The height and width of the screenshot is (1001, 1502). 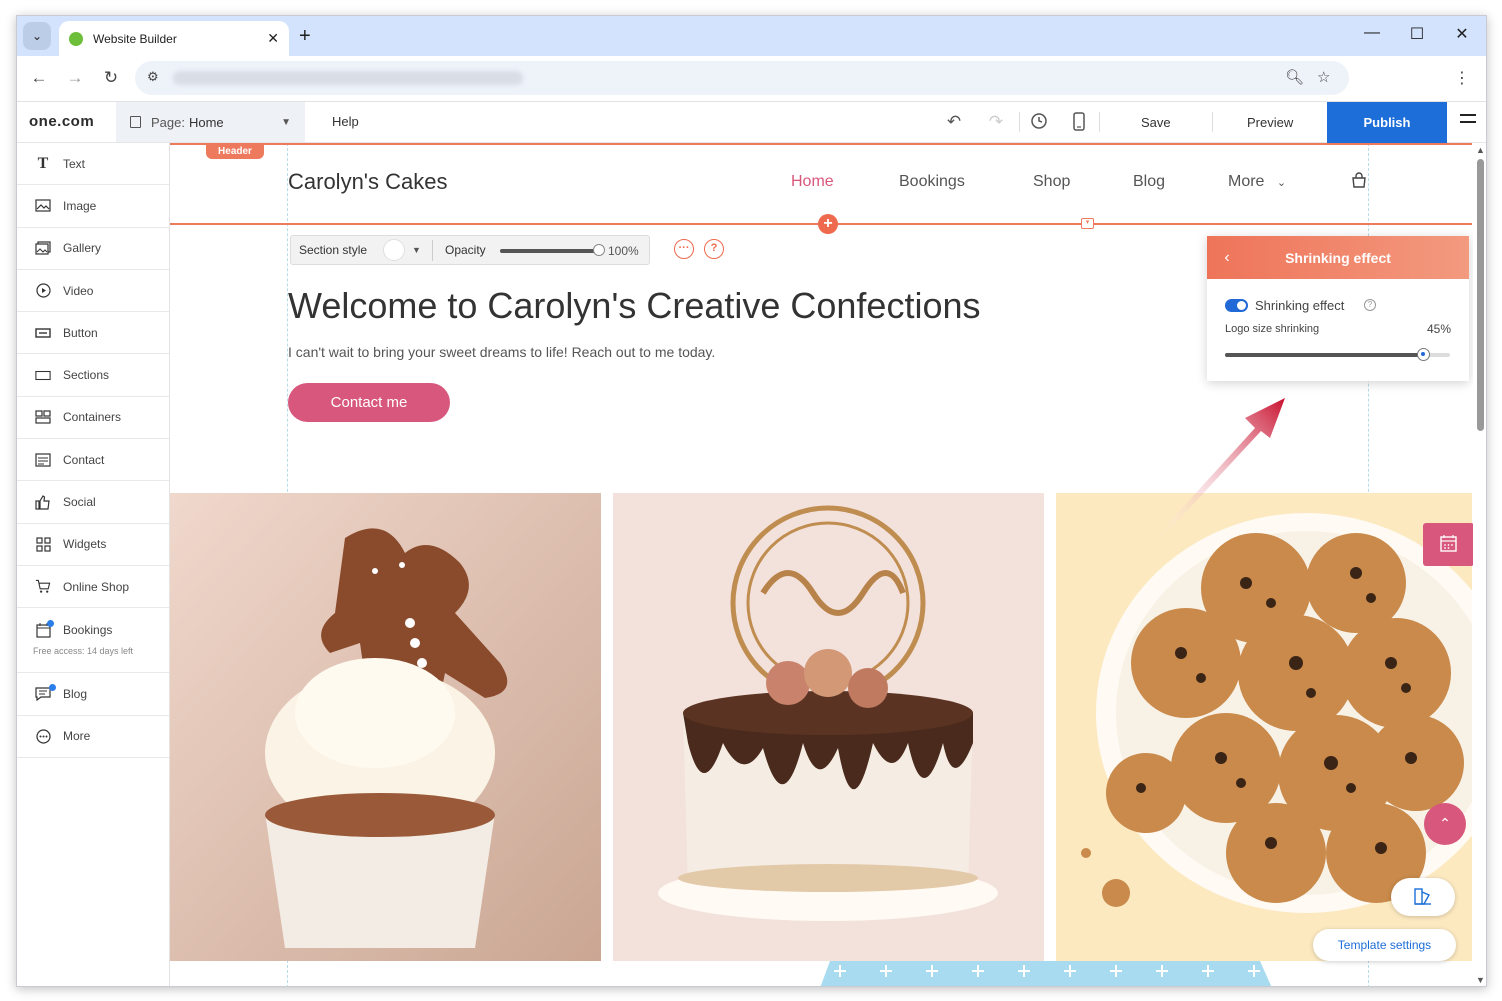 What do you see at coordinates (43, 333) in the screenshot?
I see `button-icon` at bounding box center [43, 333].